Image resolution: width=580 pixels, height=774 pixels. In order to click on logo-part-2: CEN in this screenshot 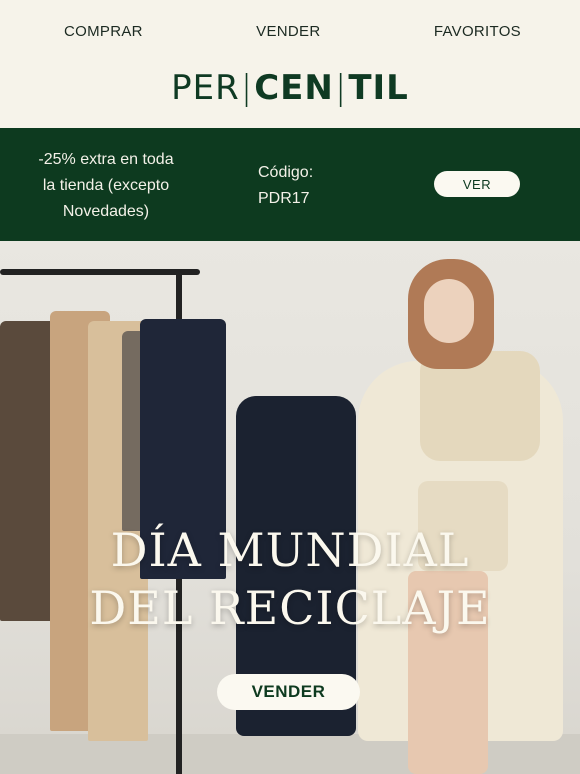, I will do `click(294, 88)`.